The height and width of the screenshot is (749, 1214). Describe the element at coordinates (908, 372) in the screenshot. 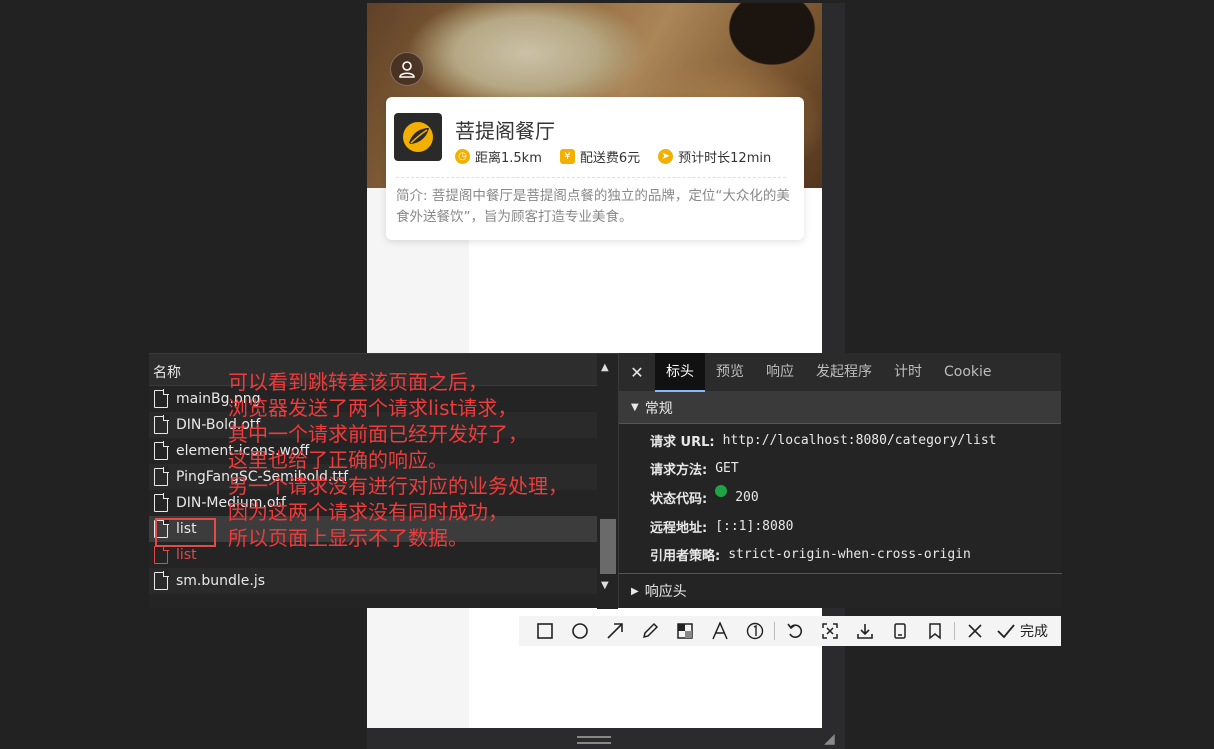

I see `tab-timing: 计时` at that location.